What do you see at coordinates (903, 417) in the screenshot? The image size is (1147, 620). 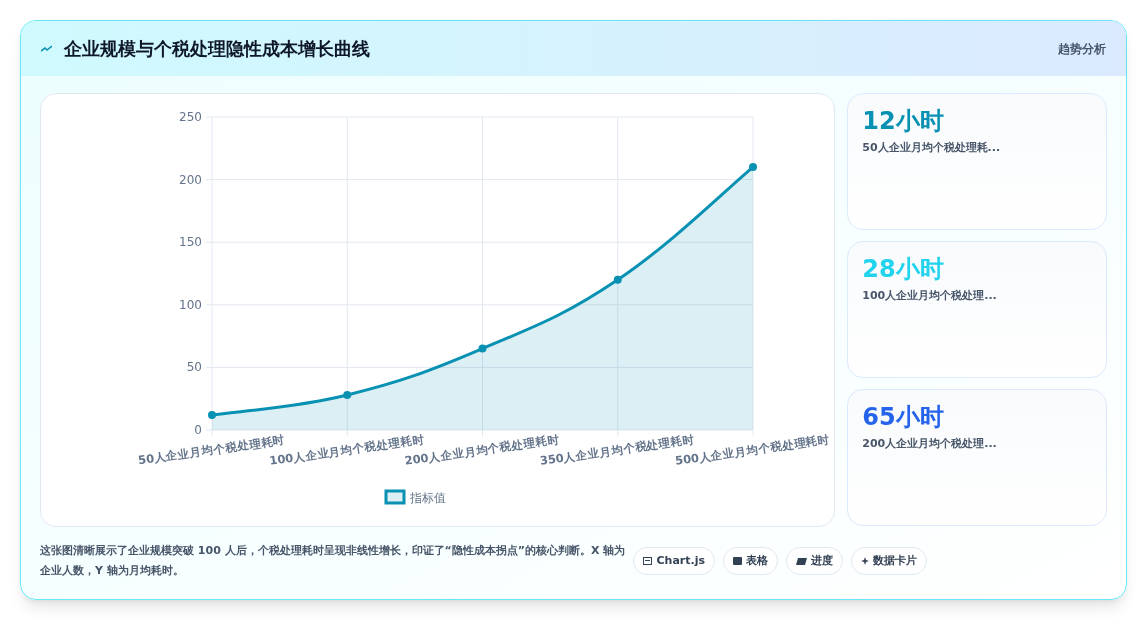 I see `stat-value: 65小时` at bounding box center [903, 417].